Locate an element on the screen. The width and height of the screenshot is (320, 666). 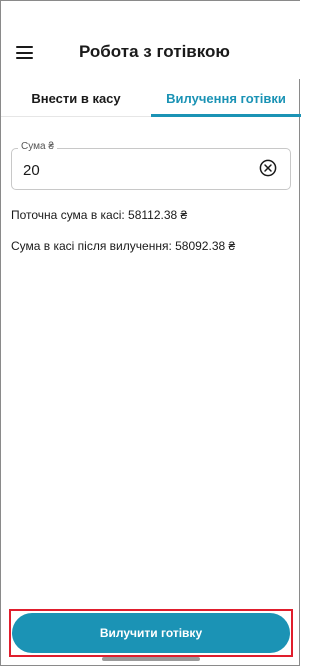
withdraw-cash-button: Вилучити готівку is located at coordinates (151, 633).